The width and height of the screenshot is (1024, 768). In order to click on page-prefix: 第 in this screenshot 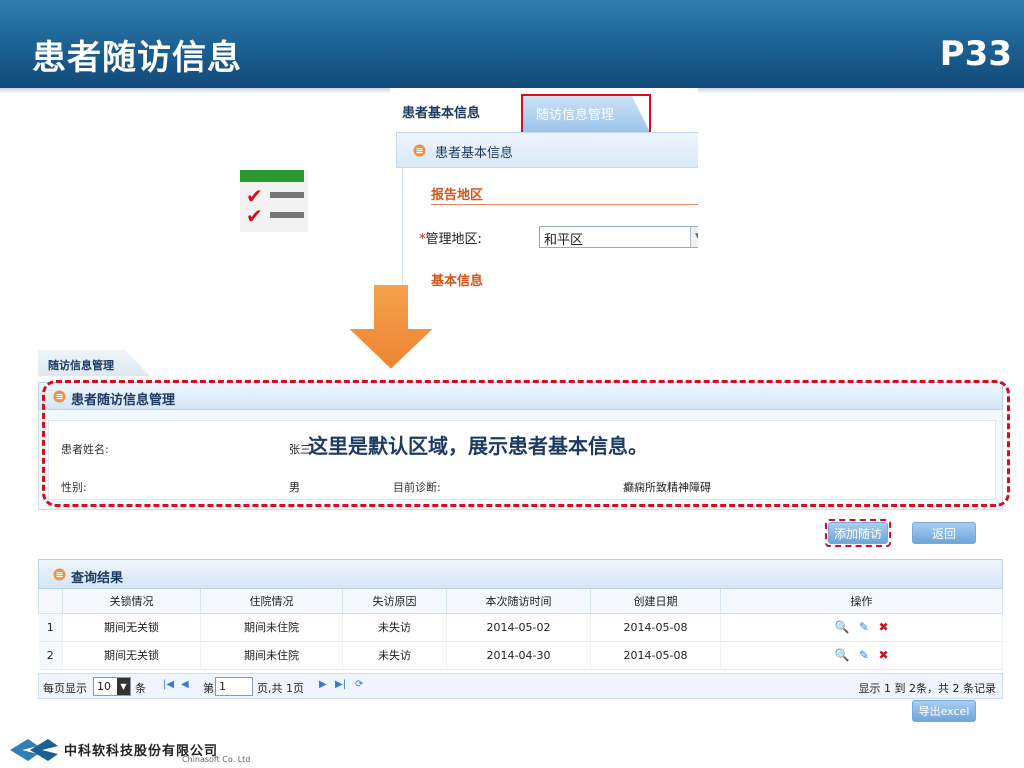, I will do `click(208, 688)`.